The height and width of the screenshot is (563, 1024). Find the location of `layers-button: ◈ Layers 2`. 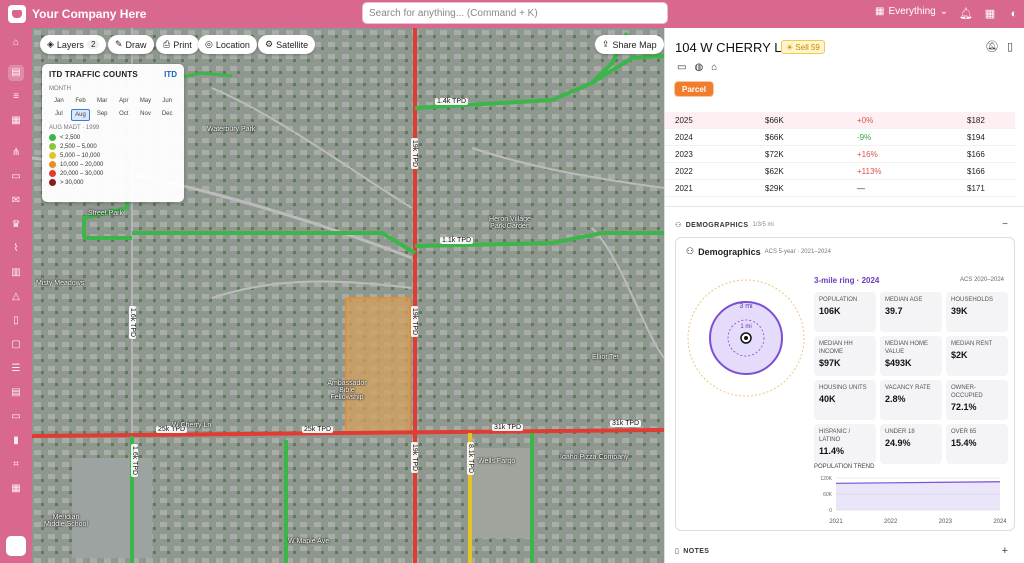

layers-button: ◈ Layers 2 is located at coordinates (73, 44).